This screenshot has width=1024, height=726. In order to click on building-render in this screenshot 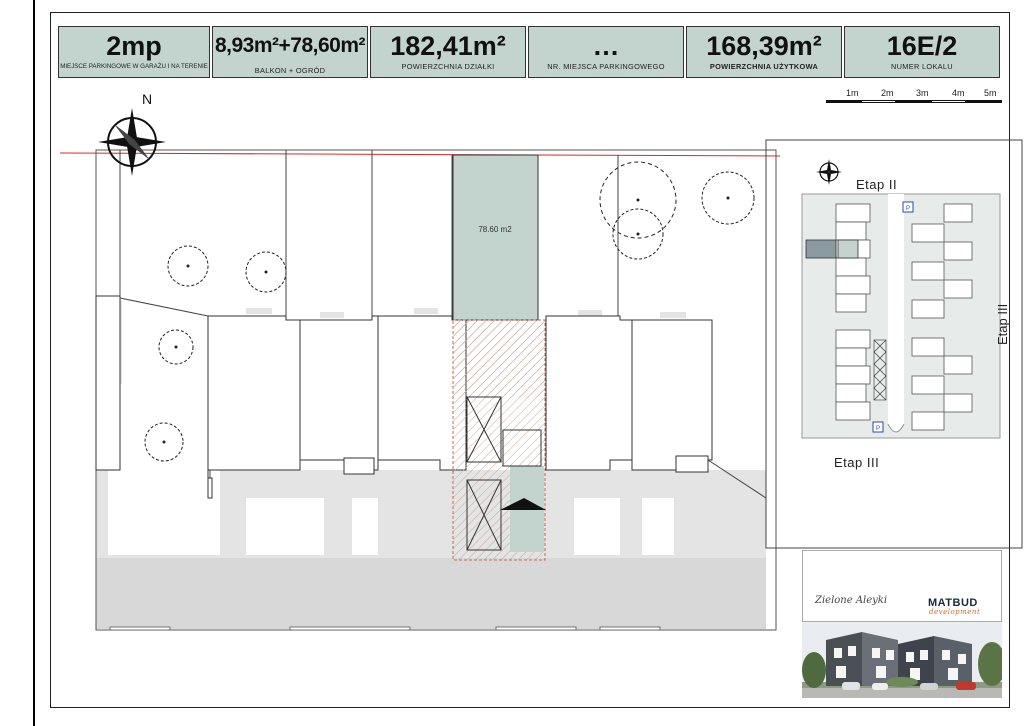, I will do `click(902, 660)`.